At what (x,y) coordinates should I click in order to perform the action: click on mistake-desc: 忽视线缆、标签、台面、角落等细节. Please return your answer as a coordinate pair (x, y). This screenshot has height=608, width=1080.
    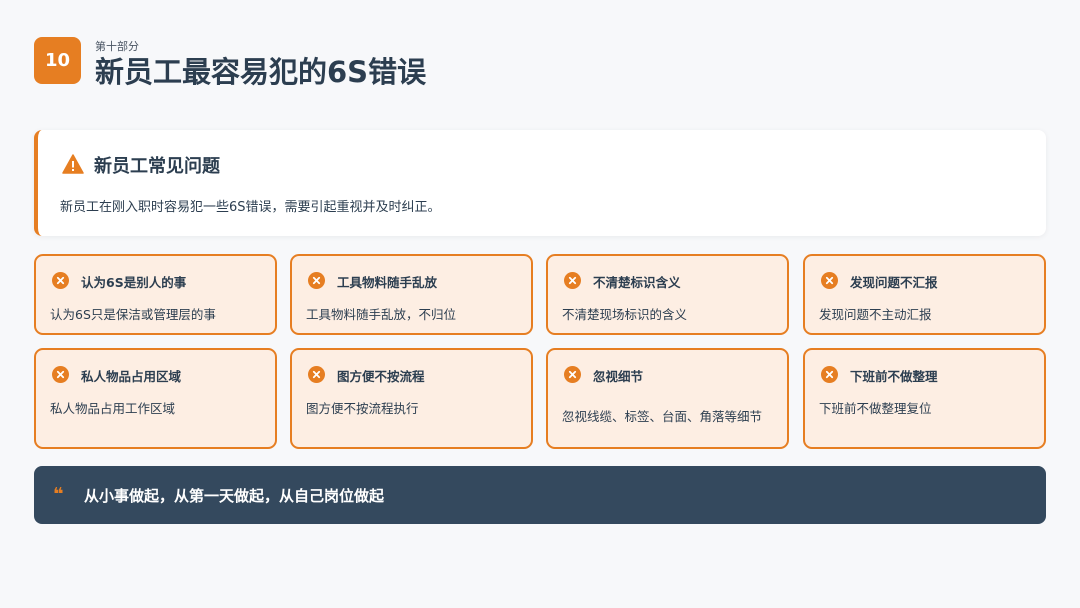
    Looking at the image, I should click on (662, 416).